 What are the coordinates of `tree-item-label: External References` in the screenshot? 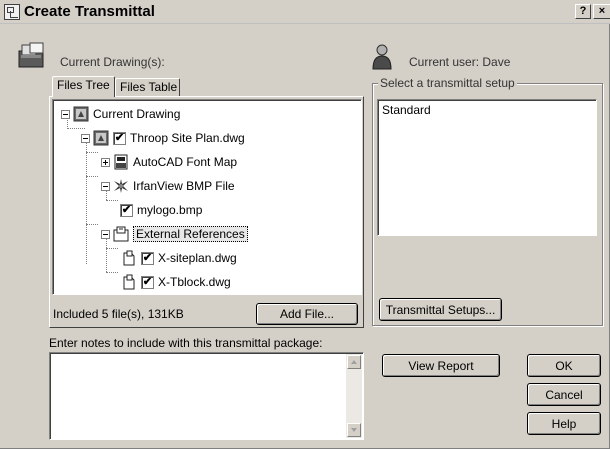 It's located at (190, 234).